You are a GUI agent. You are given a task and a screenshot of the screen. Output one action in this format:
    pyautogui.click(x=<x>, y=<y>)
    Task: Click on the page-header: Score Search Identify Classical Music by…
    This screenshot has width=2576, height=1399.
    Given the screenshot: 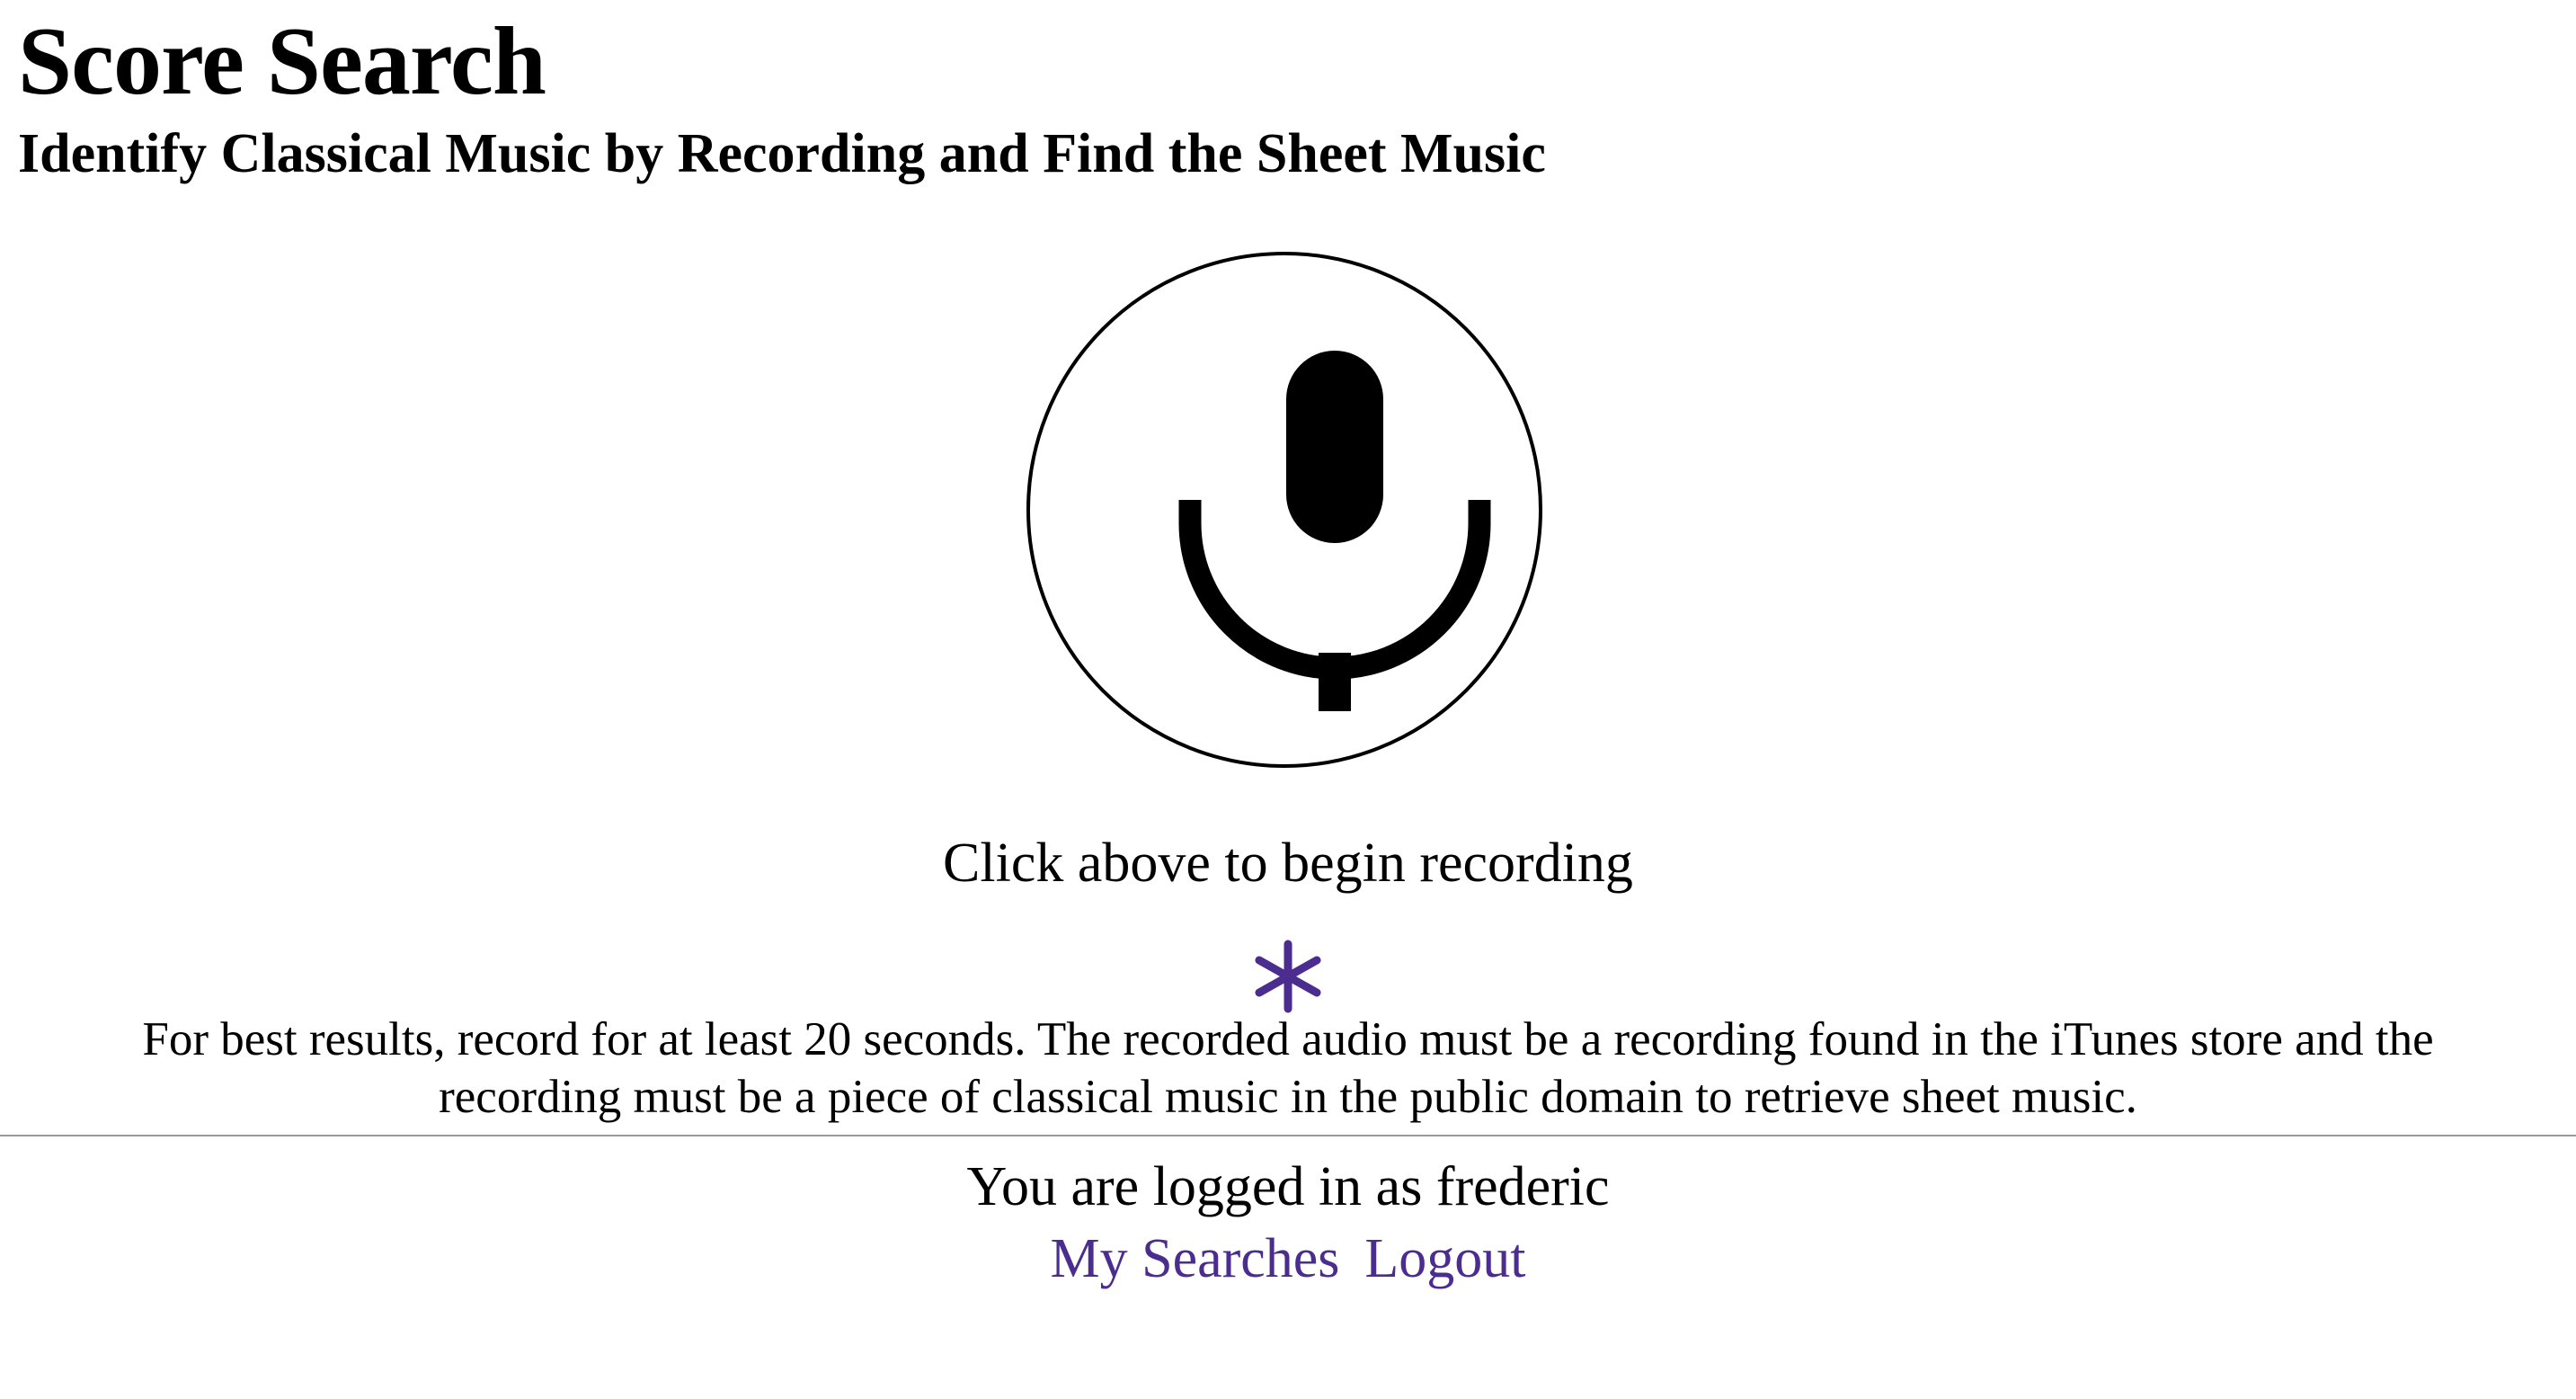 What is the action you would take?
    pyautogui.click(x=782, y=91)
    